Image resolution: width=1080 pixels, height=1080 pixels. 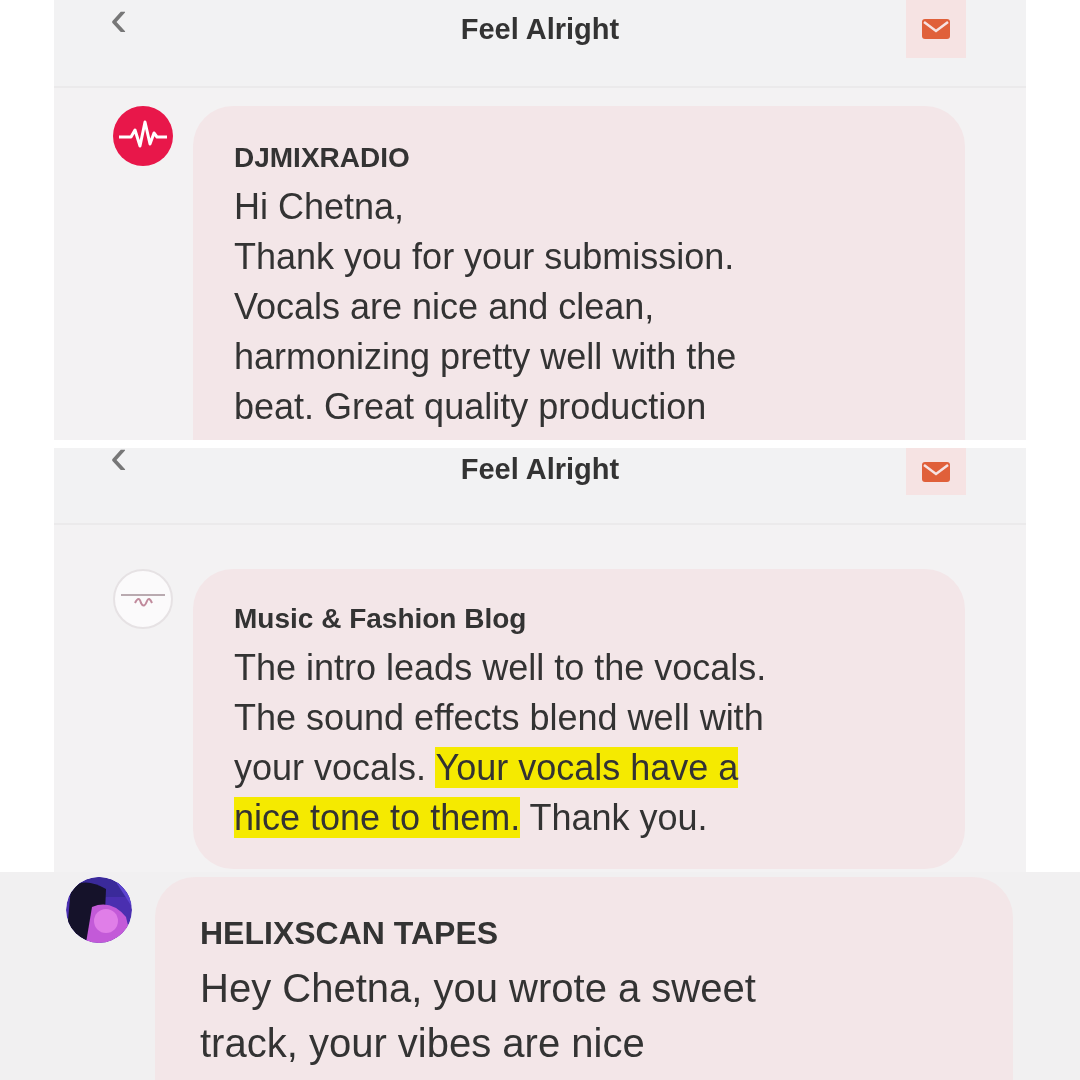 I want to click on message-text: Hi Chetna, Thank you for your submission. Vocals are nice and clean, harmonizing pretty well with the beat. Great quality production, so click(x=485, y=307).